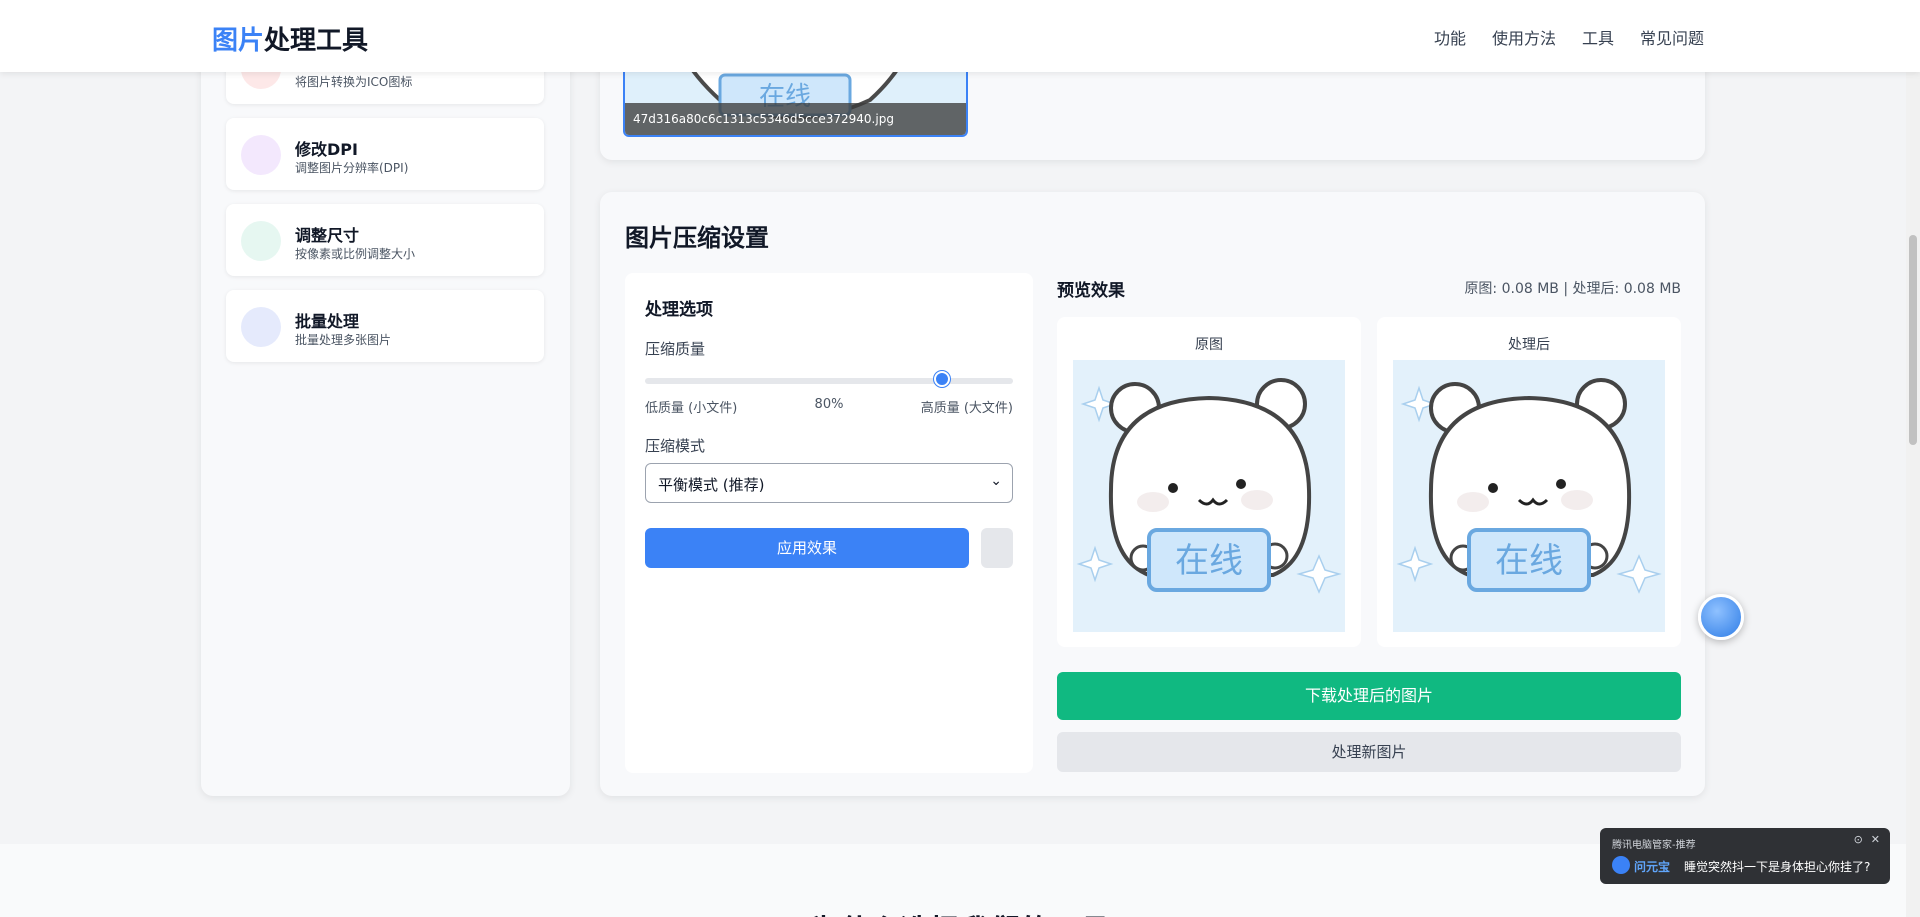  Describe the element at coordinates (1777, 867) in the screenshot. I see `popup-message: 睡觉突然抖一下是身体担心你挂了?` at that location.